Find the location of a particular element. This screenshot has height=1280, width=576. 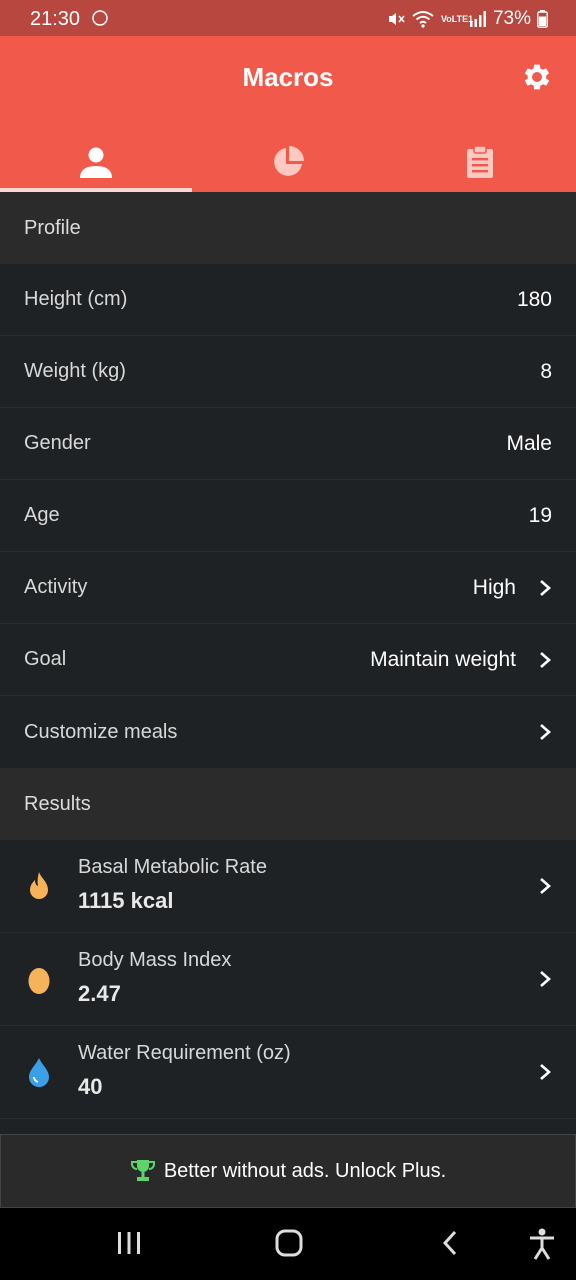

pie-chart-icon is located at coordinates (289, 161).